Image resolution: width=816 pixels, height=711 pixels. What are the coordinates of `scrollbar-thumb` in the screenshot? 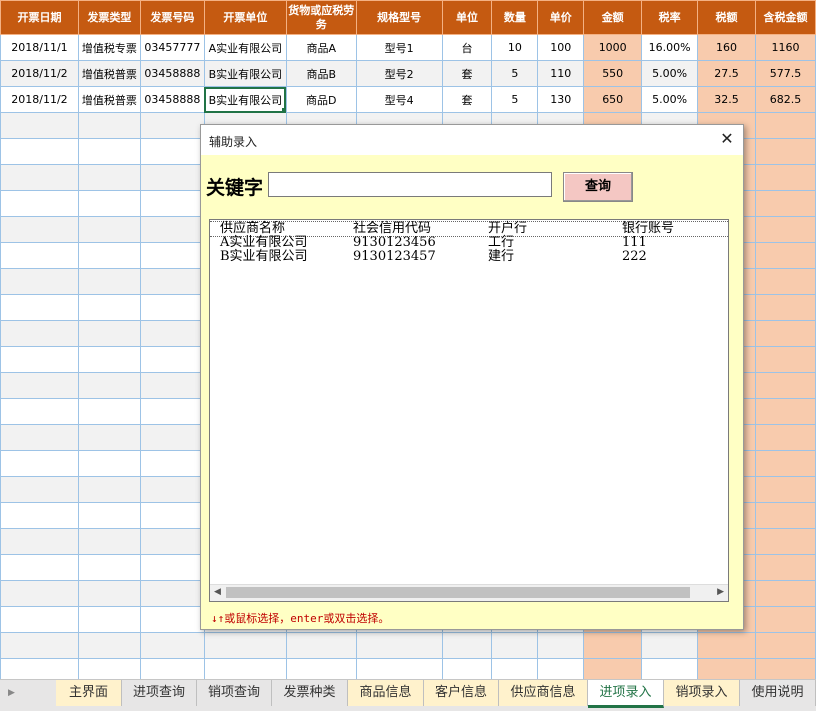 It's located at (458, 592).